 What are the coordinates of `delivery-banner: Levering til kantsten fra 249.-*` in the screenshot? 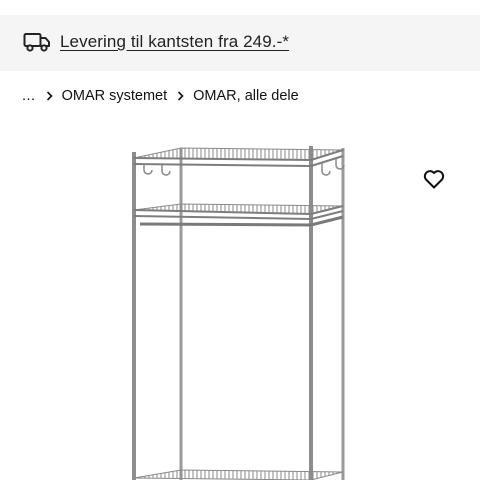 It's located at (240, 43).